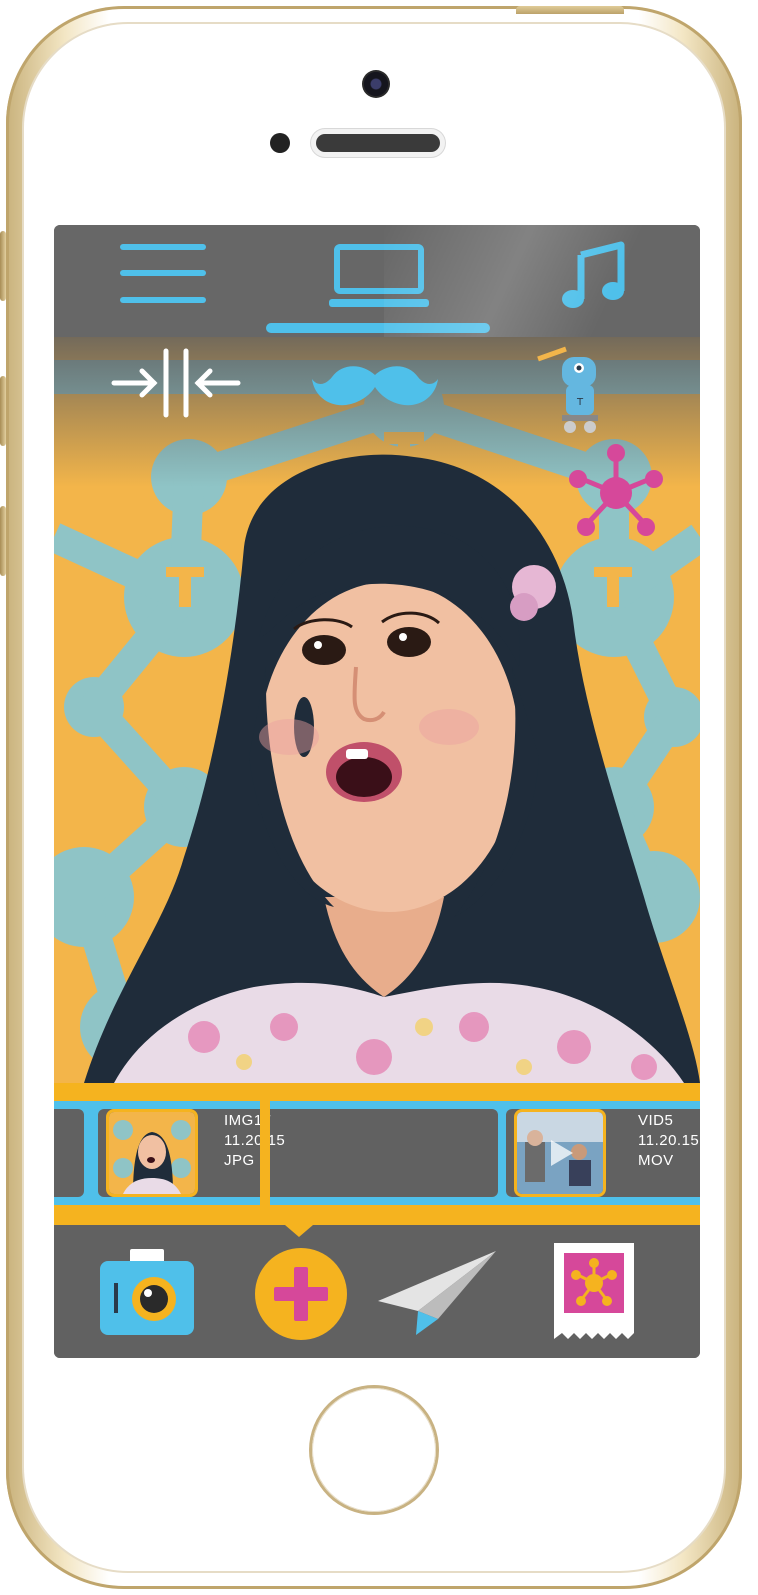 The height and width of the screenshot is (1595, 758). Describe the element at coordinates (280, 143) in the screenshot. I see `proximity-sensor` at that location.